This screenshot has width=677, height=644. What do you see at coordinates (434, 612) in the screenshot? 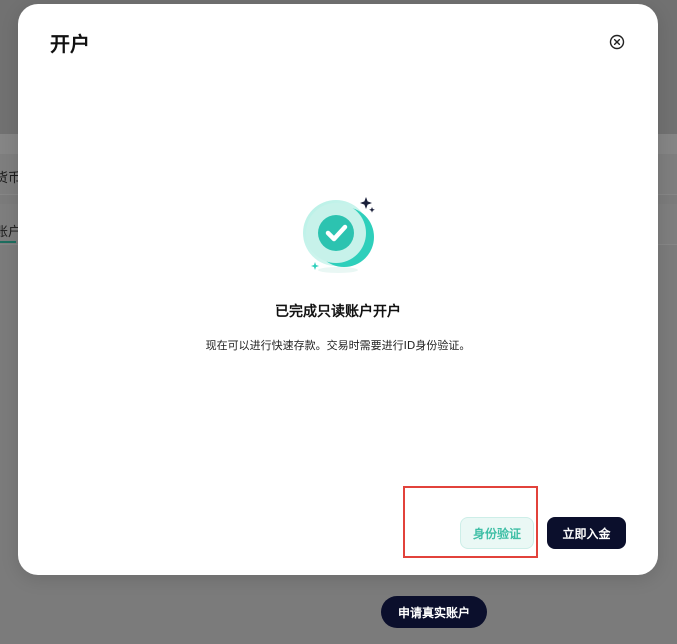
I see `apply-real-account-button: 申请真实账户` at bounding box center [434, 612].